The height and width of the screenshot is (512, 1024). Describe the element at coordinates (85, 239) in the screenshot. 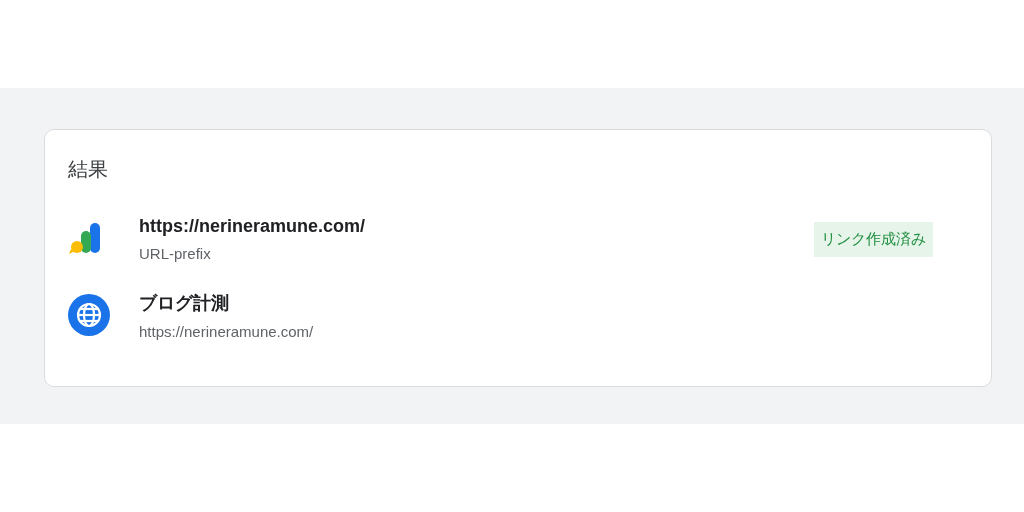

I see `bar-chart-icon` at that location.